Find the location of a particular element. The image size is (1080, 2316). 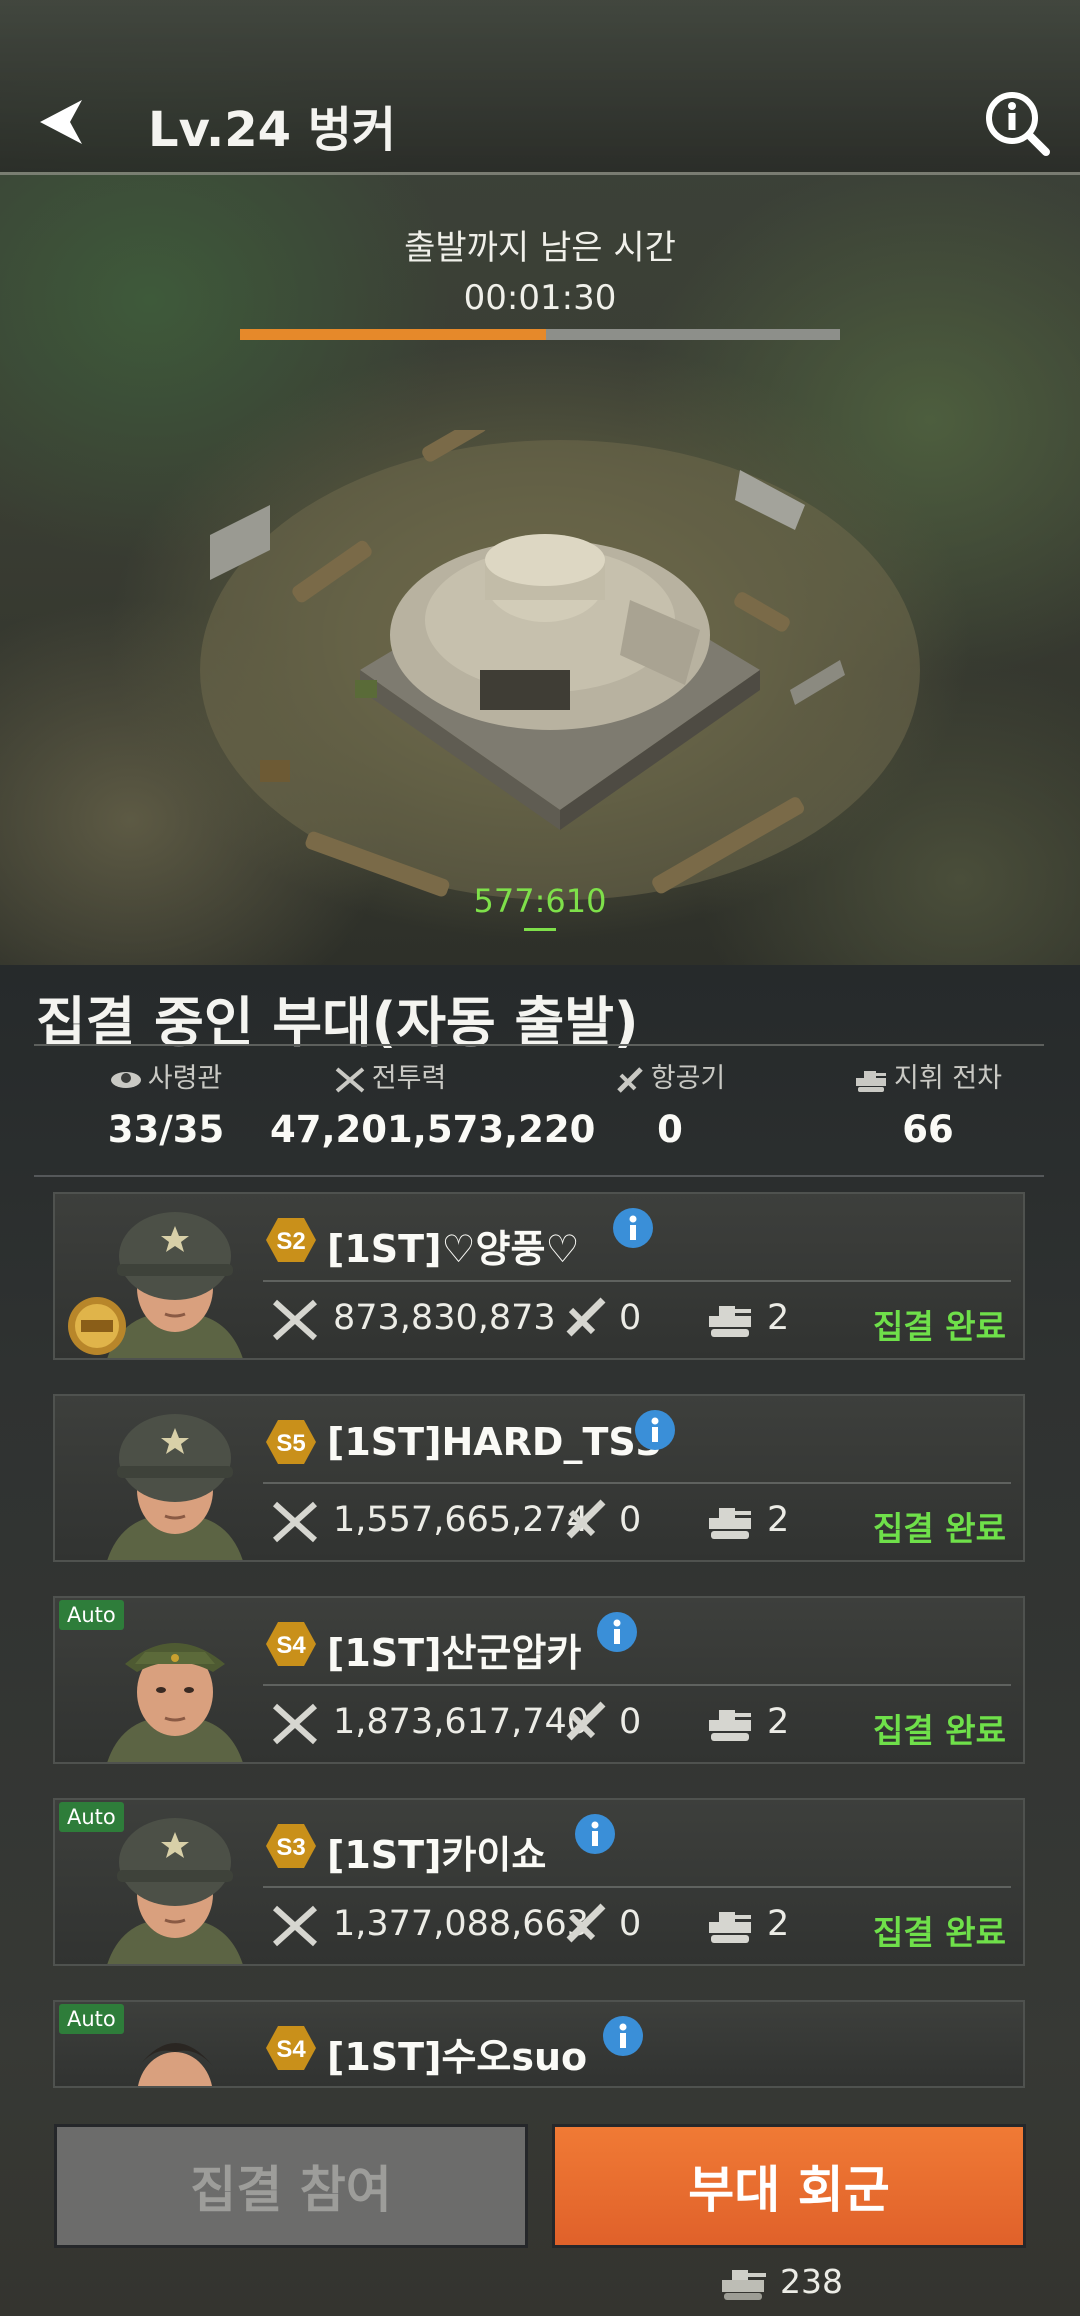

member-power: 1,377,088,663 is located at coordinates (461, 1924).